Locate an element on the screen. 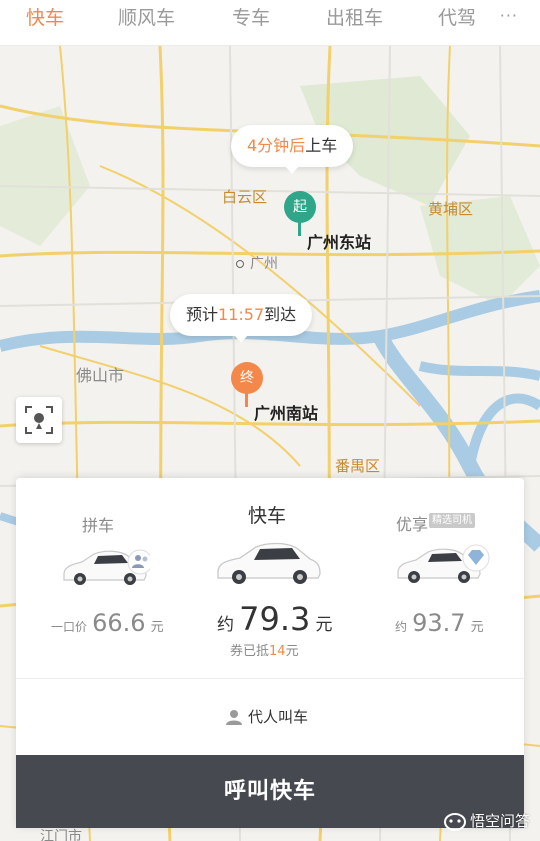  district-label-panyu: 番禺区 is located at coordinates (358, 466).